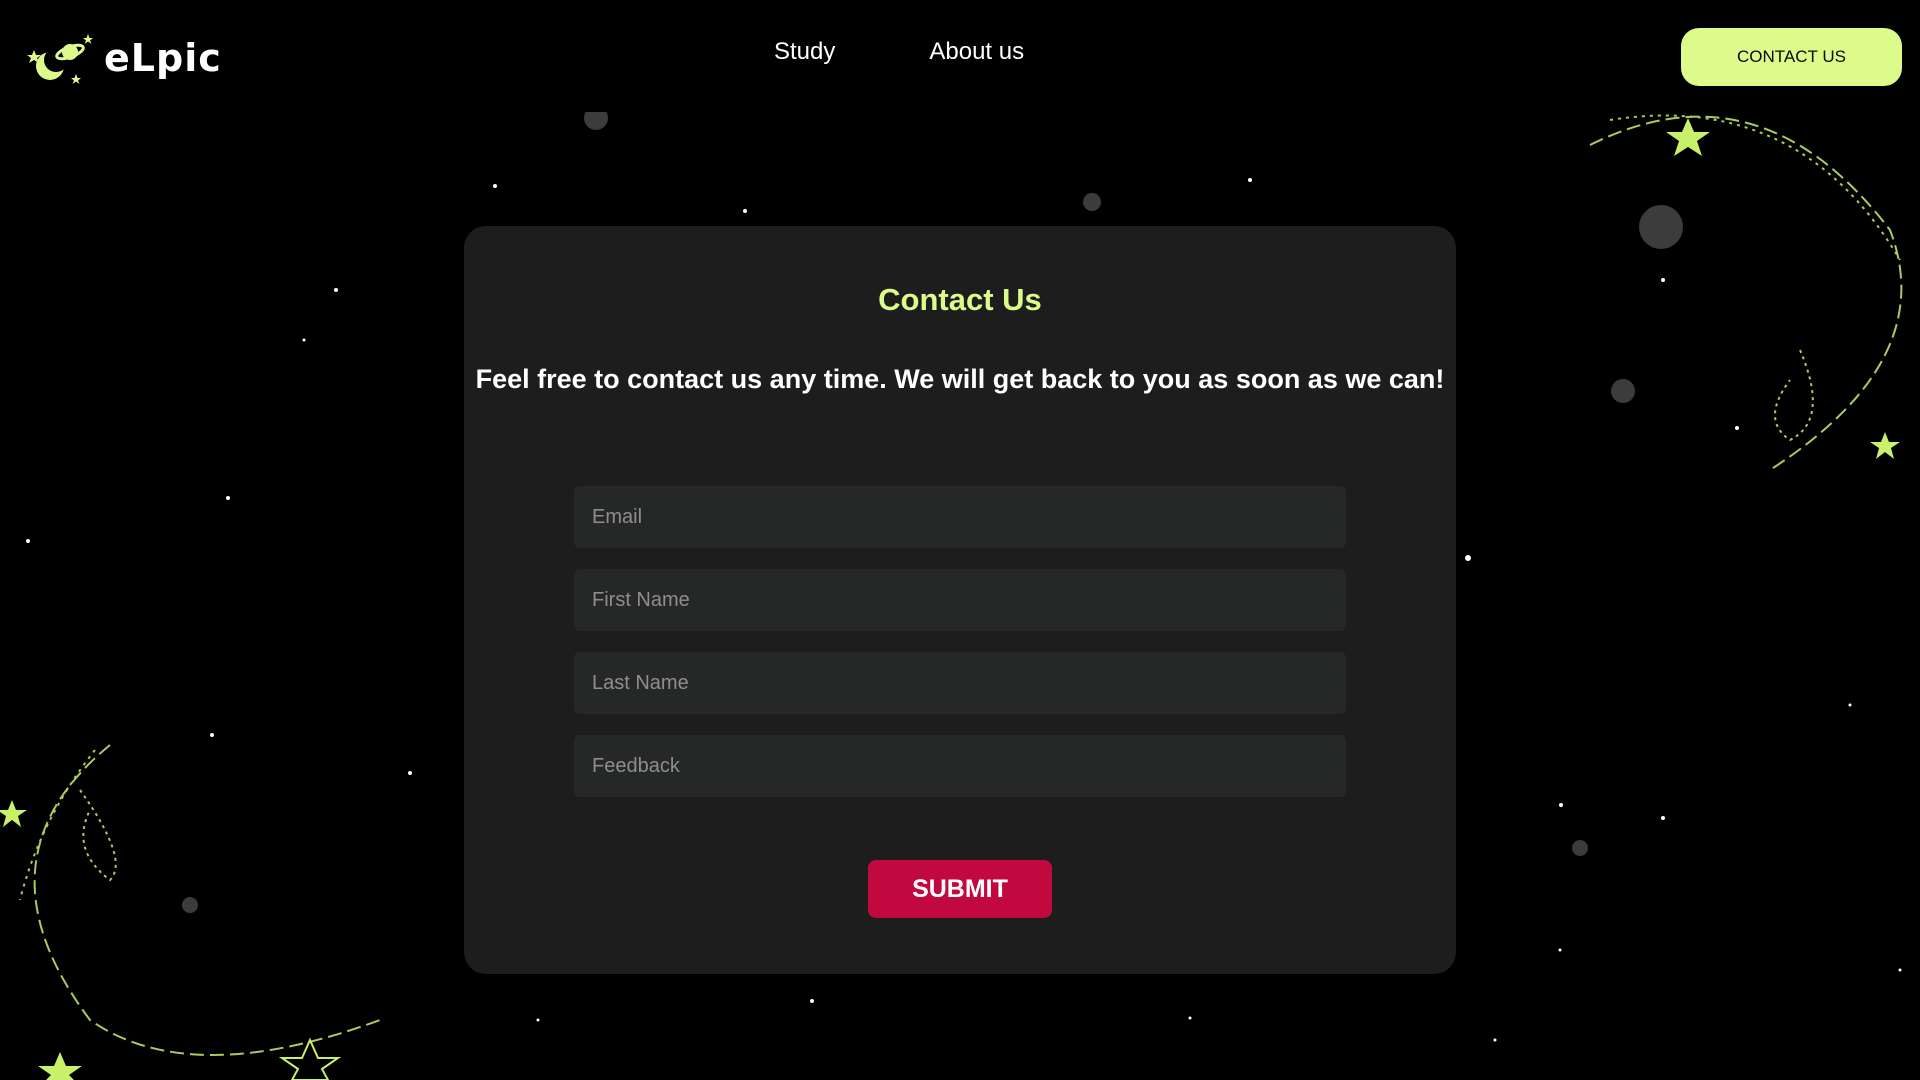 The width and height of the screenshot is (1920, 1080). Describe the element at coordinates (804, 52) in the screenshot. I see `nav-link-study: Study` at that location.